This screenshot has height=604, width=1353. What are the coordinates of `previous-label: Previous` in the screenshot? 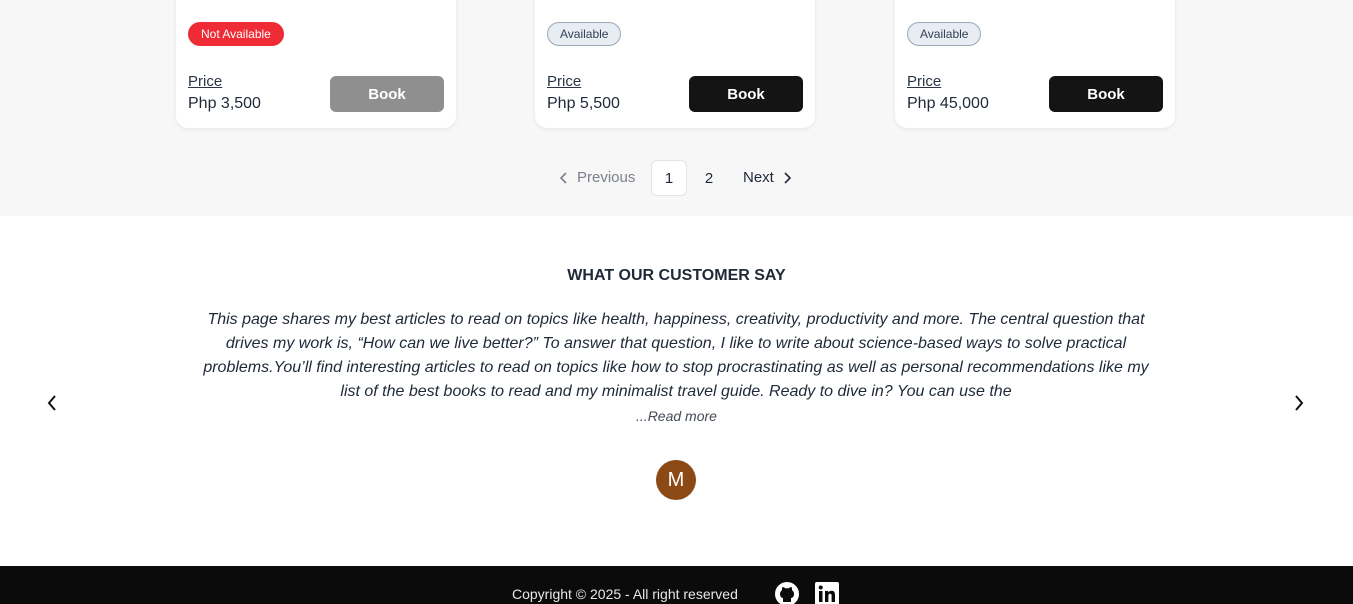 It's located at (606, 177).